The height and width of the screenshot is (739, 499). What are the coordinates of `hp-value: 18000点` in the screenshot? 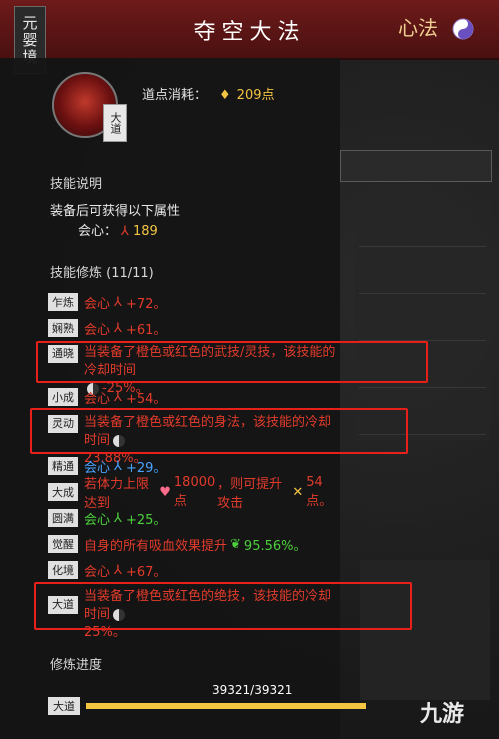 It's located at (194, 492).